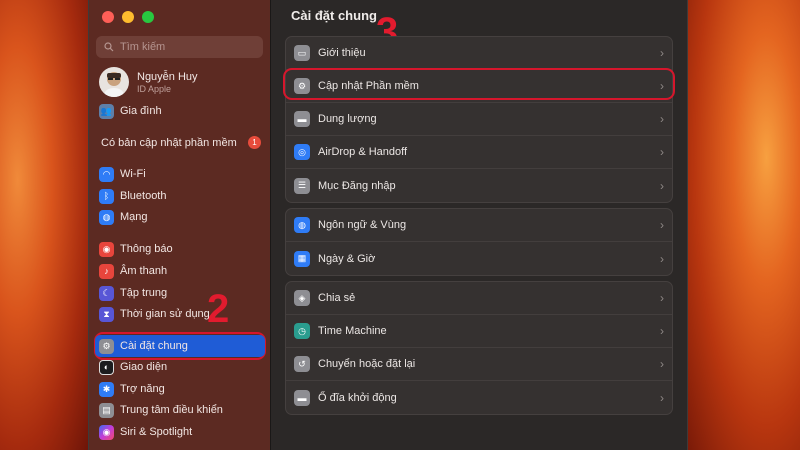  I want to click on sidebar-item-bluetooth: ᛒ Bluetooth, so click(181, 196).